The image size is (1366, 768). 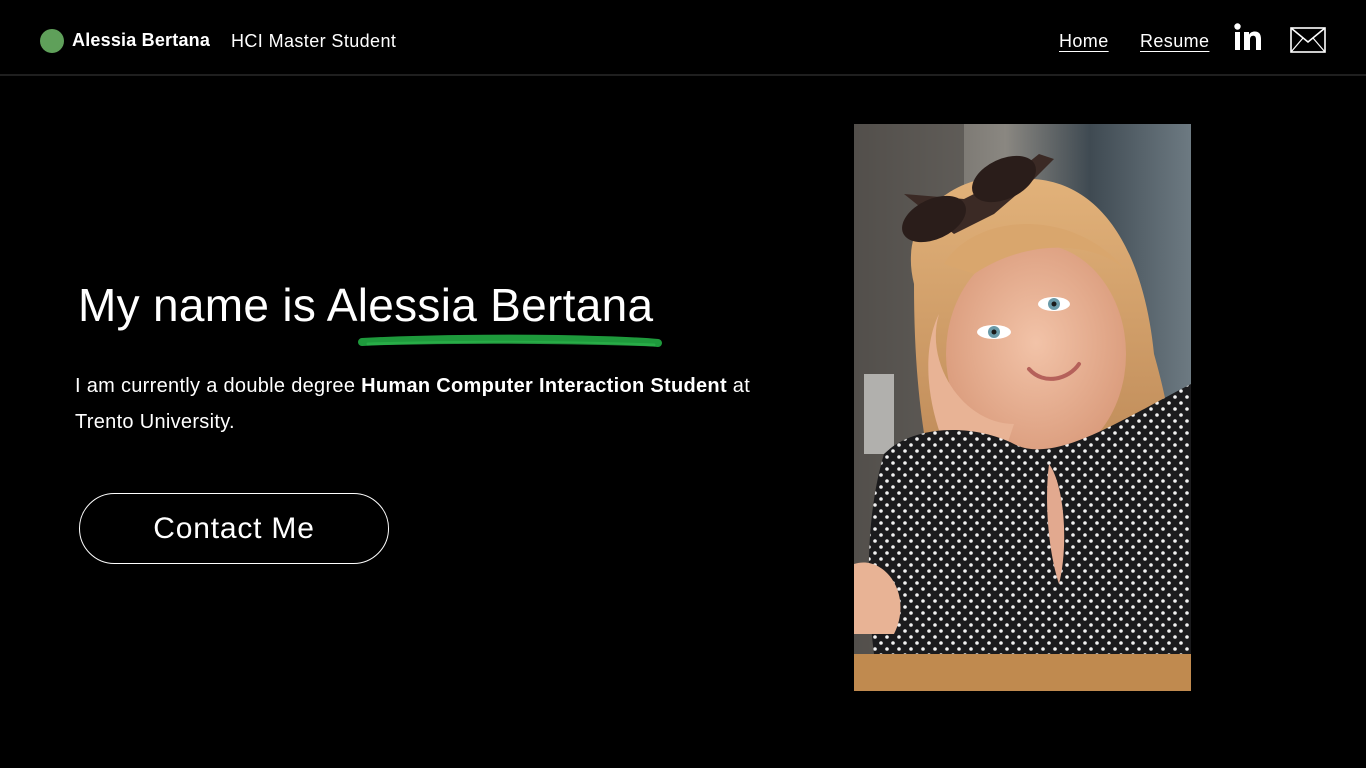 What do you see at coordinates (510, 340) in the screenshot?
I see `green-underline-brush` at bounding box center [510, 340].